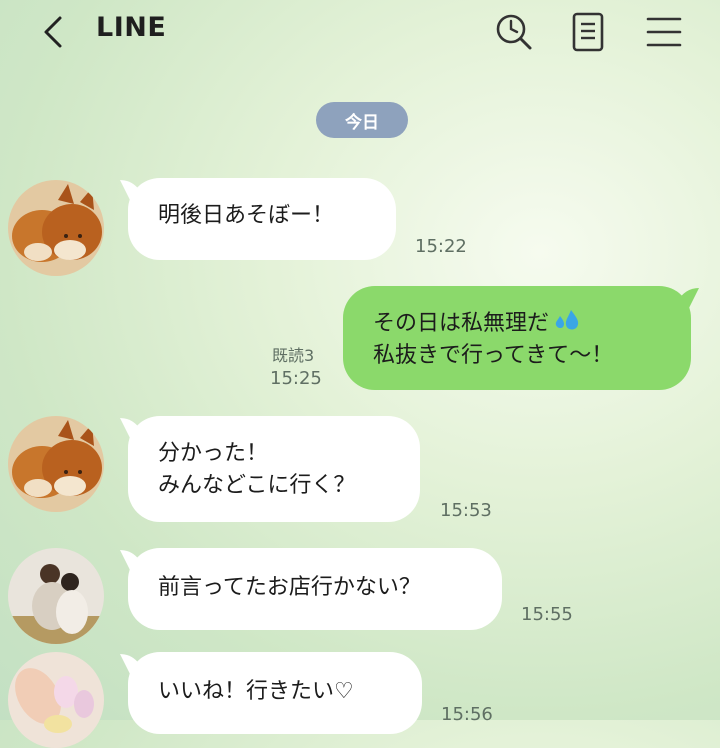  Describe the element at coordinates (246, 215) in the screenshot. I see `message-text: 明後日あそぼー！` at that location.